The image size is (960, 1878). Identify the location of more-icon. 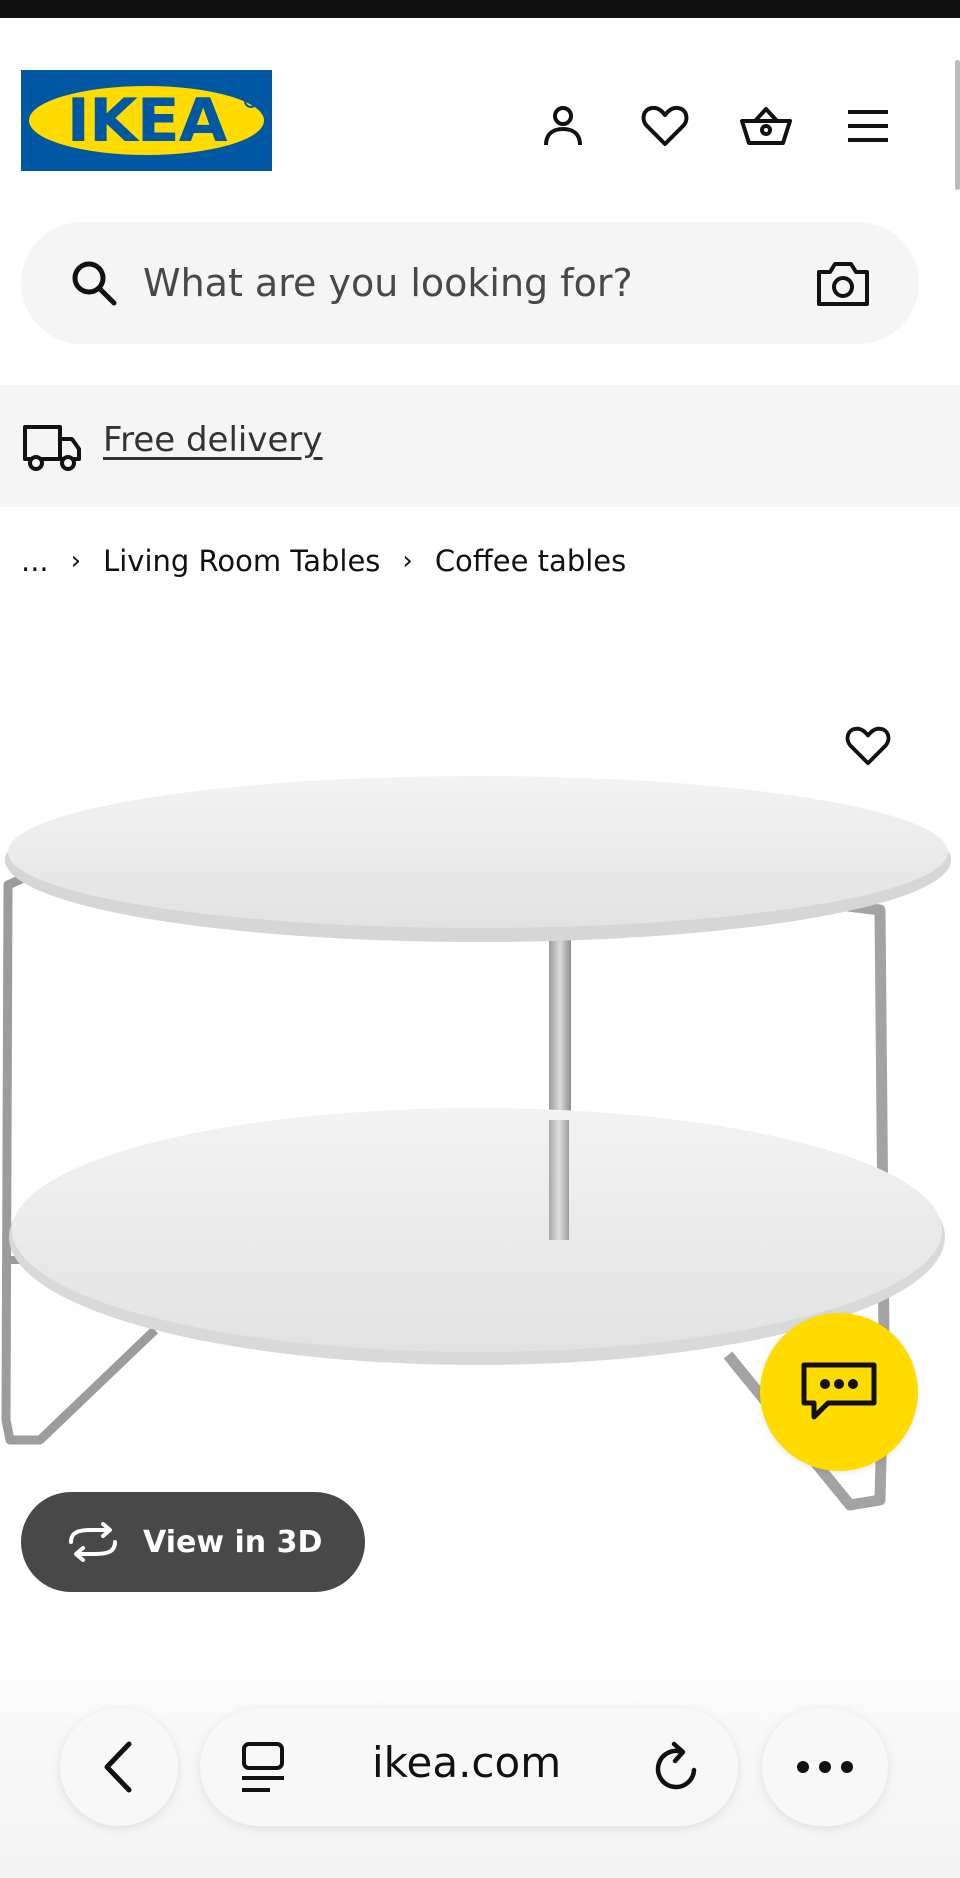
(825, 1767).